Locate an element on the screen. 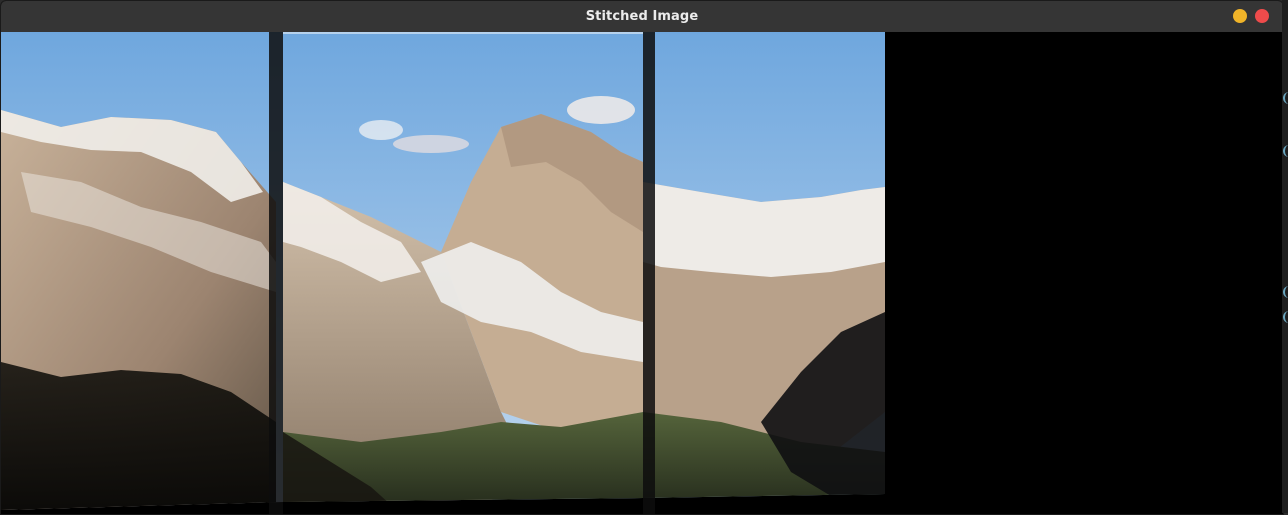  background-editor-gutter is located at coordinates (1285, 256).